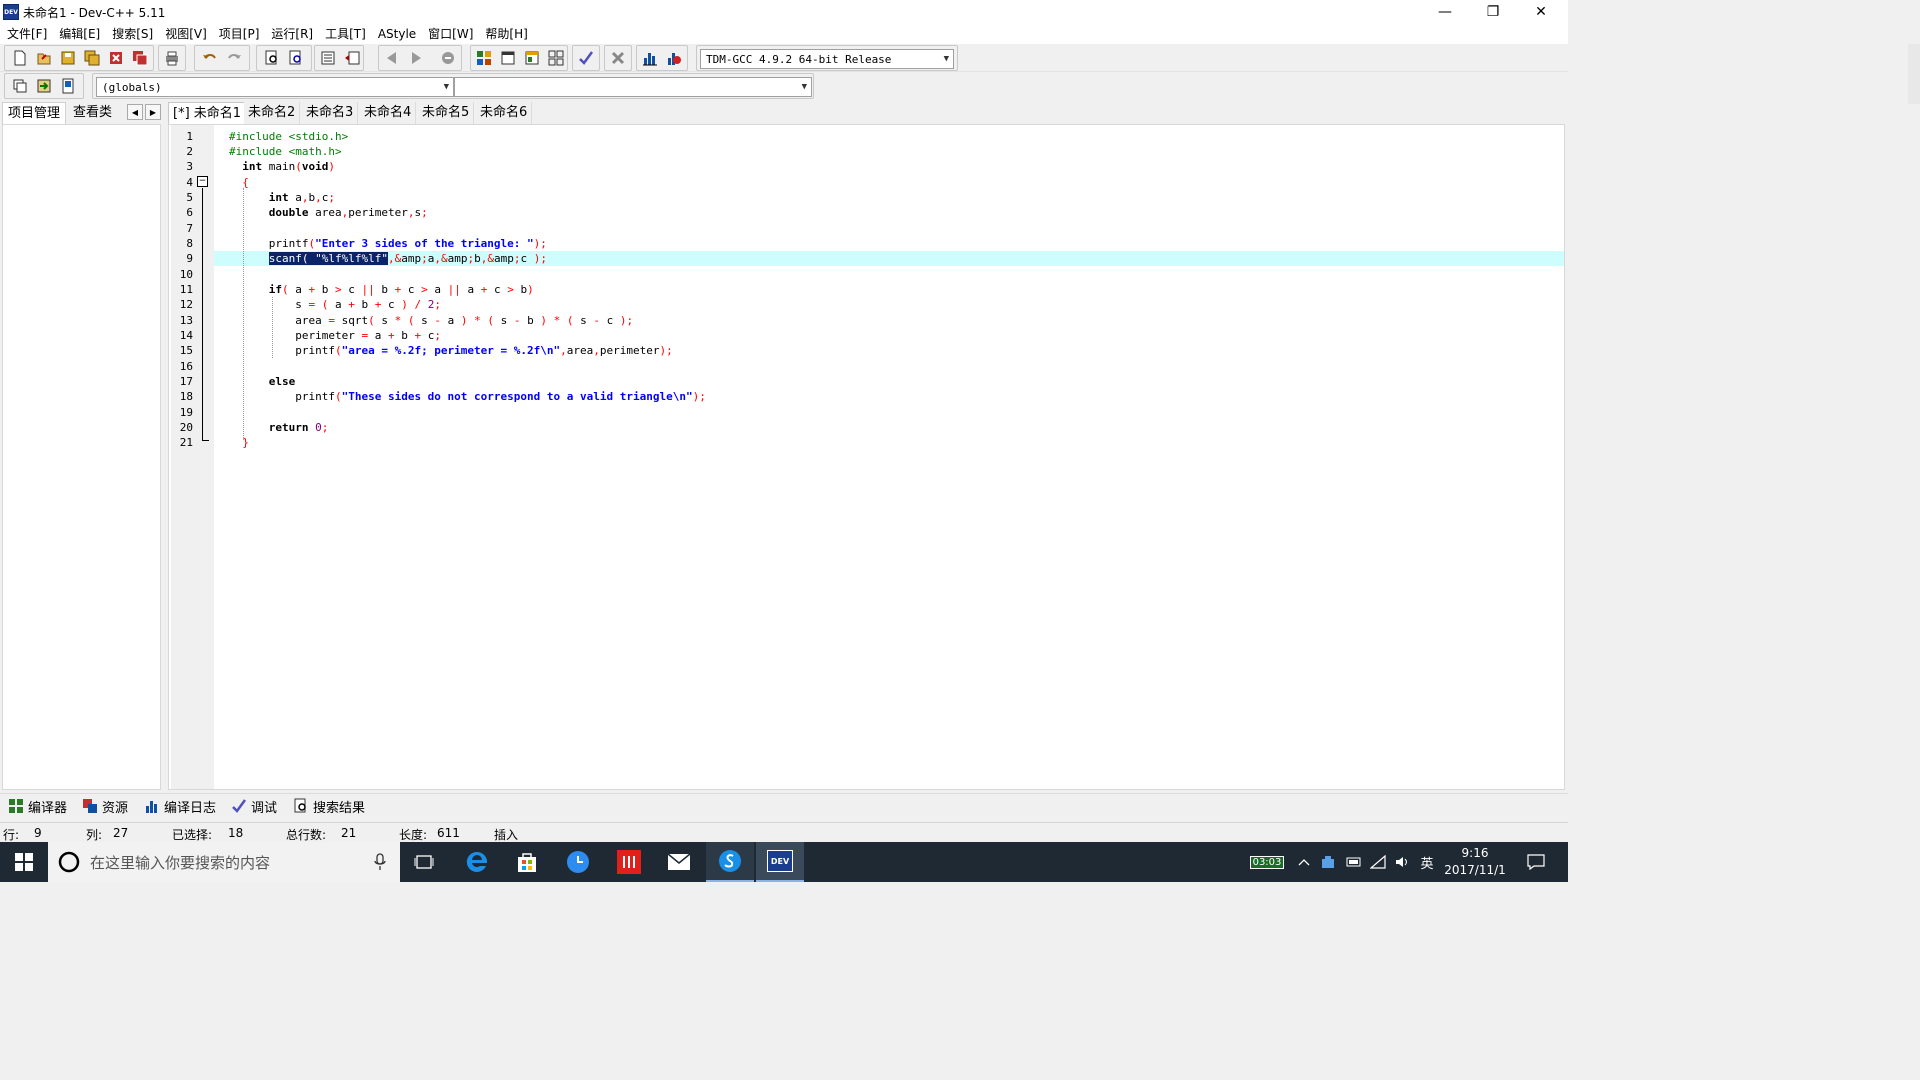 Image resolution: width=1920 pixels, height=1080 pixels. Describe the element at coordinates (586, 58) in the screenshot. I see `syntax-check-icon` at that location.